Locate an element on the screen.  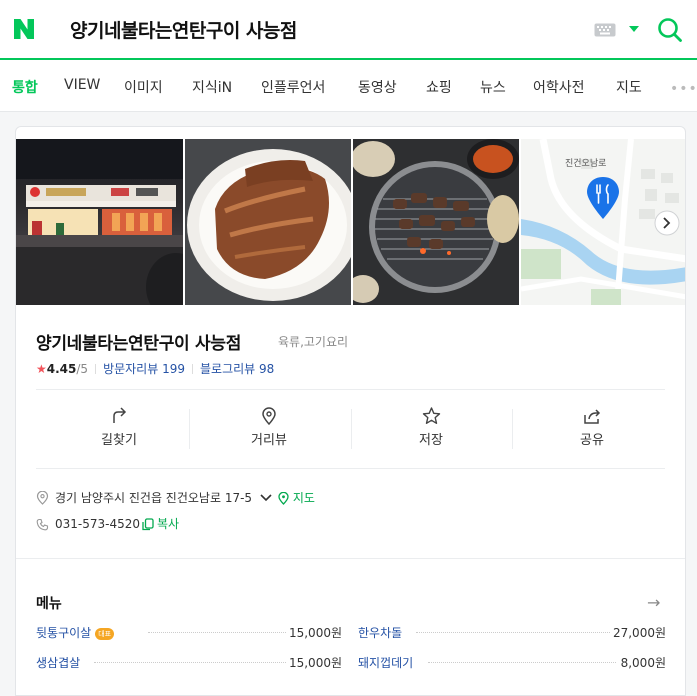
storefront-photo is located at coordinates (99, 222).